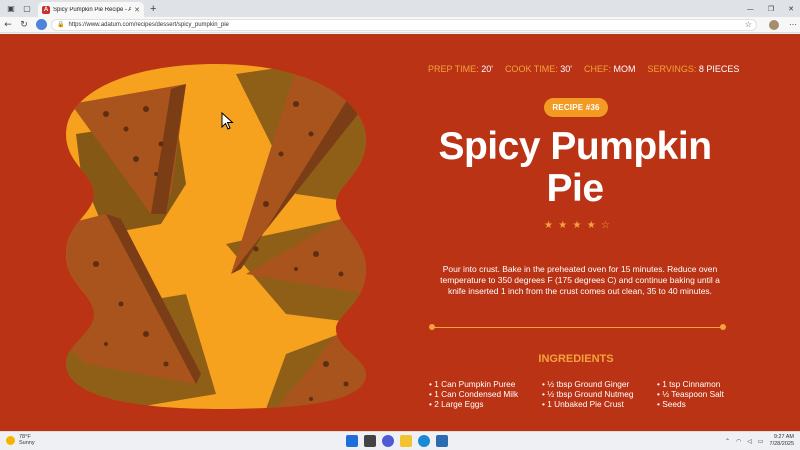 The image size is (800, 450). Describe the element at coordinates (598, 69) in the screenshot. I see `chef-label: CHEF:` at that location.